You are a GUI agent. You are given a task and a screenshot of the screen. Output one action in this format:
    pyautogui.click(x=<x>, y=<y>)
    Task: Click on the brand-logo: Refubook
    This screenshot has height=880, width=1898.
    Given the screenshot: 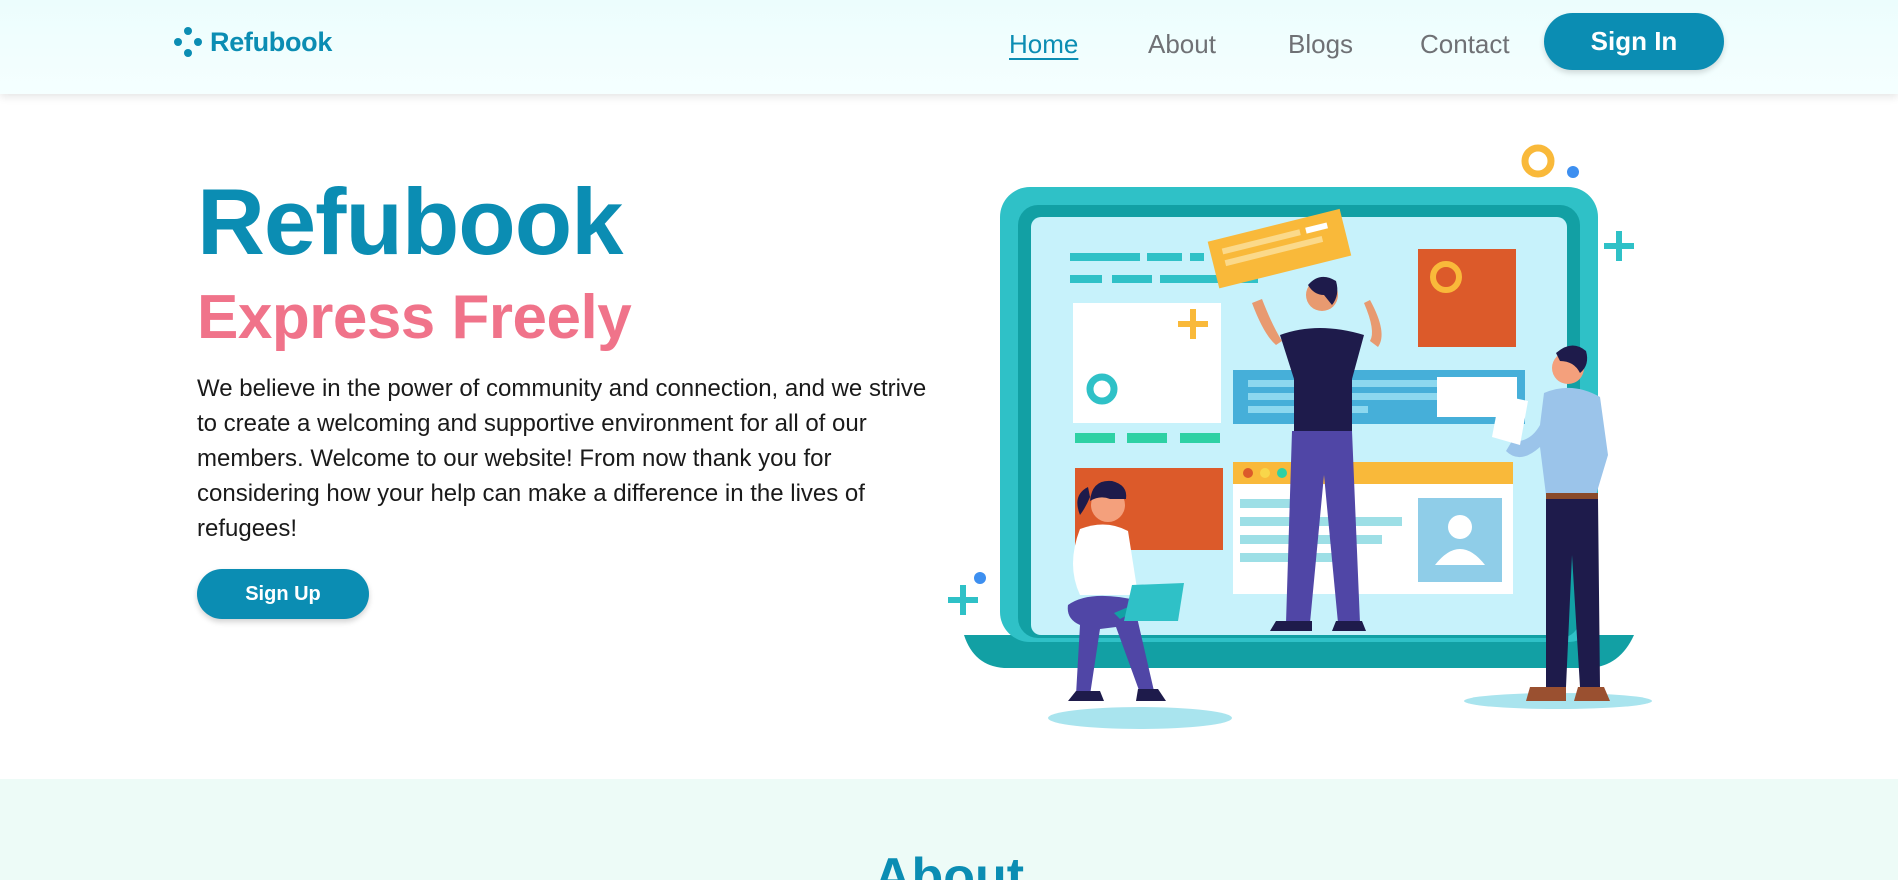 What is the action you would take?
    pyautogui.click(x=252, y=42)
    